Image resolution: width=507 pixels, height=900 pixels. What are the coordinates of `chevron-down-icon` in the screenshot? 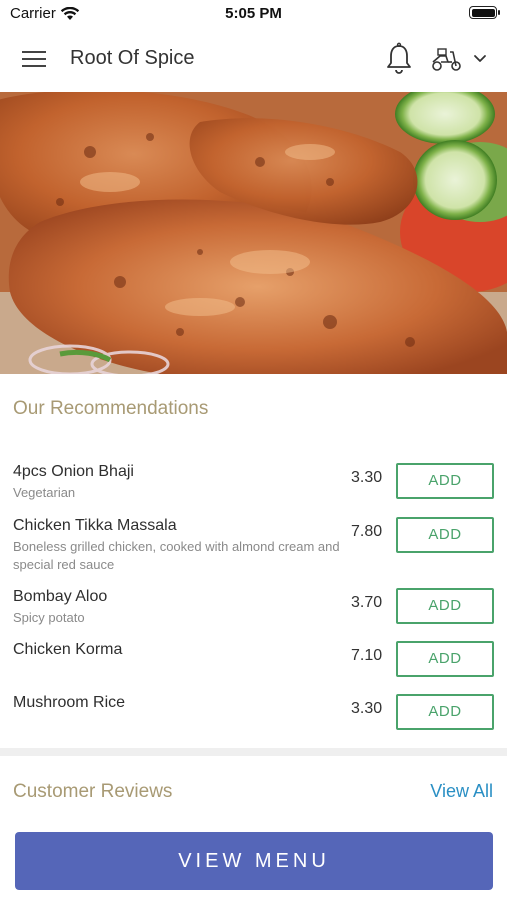 It's located at (480, 59).